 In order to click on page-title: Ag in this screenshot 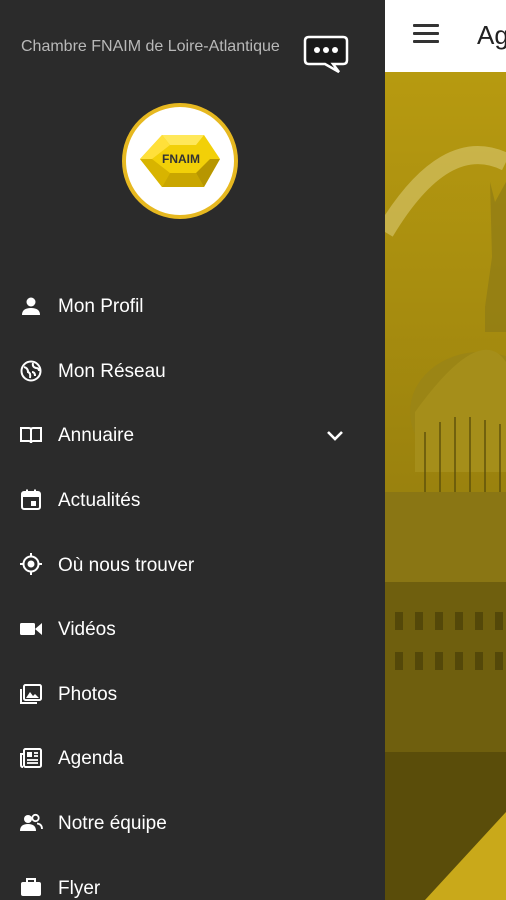, I will do `click(491, 35)`.